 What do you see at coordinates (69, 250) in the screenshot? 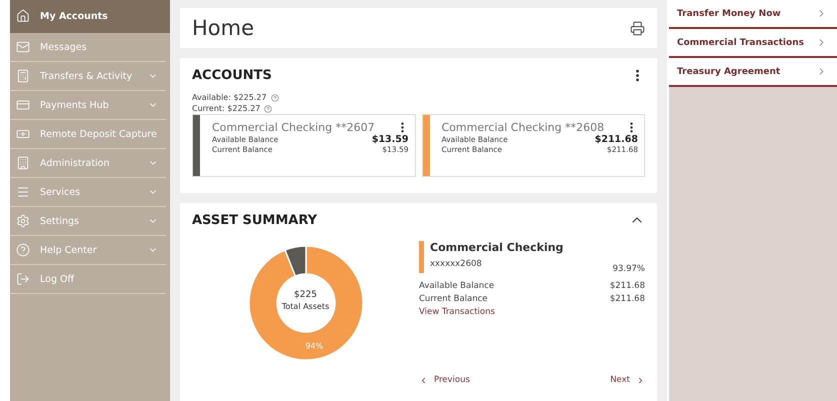
I see `sidebar-label: Help Center` at bounding box center [69, 250].